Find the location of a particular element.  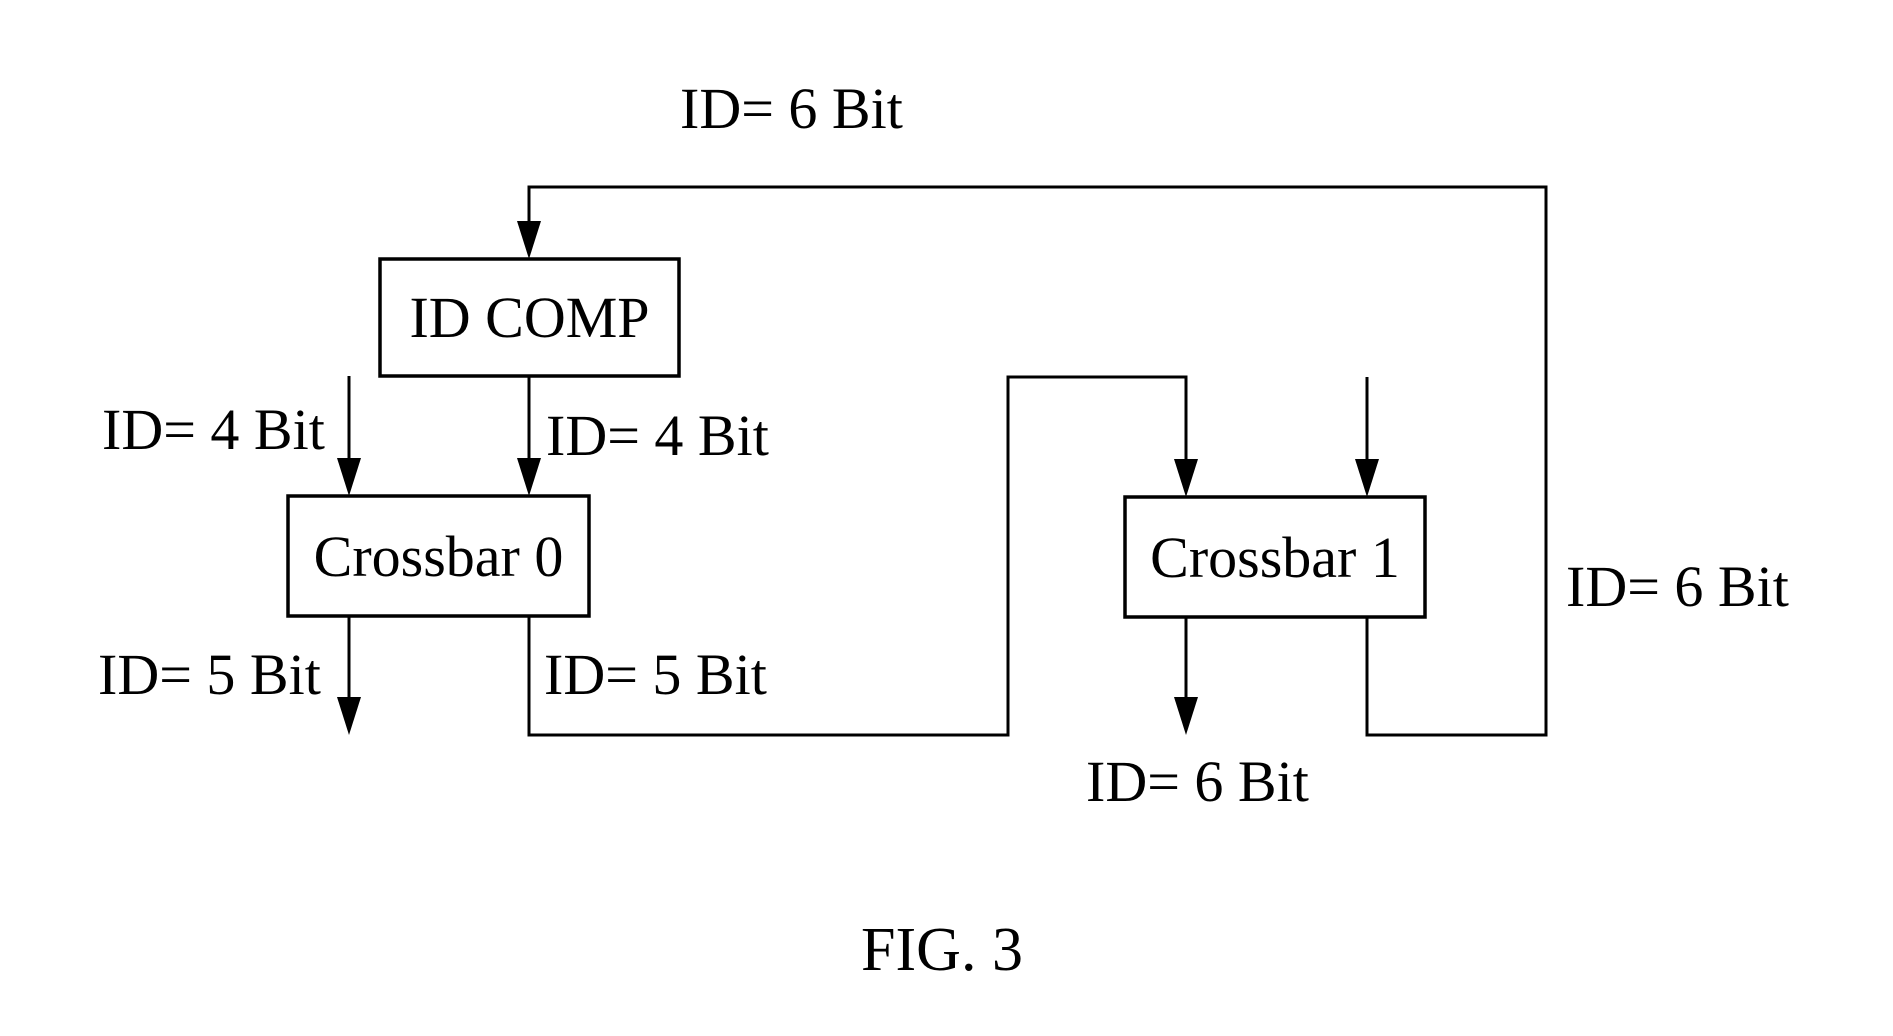

label-crossbar0-input-left: ID= 4 Bit is located at coordinates (213, 429).